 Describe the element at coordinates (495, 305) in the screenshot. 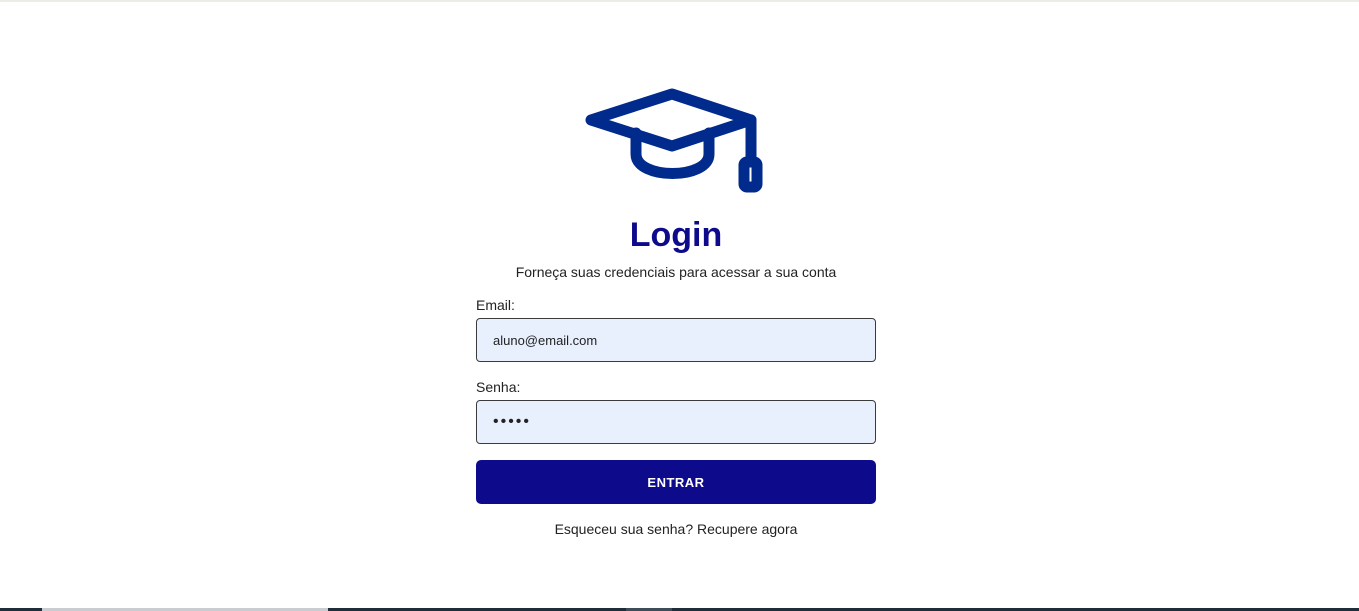

I see `email-label: Email:` at that location.